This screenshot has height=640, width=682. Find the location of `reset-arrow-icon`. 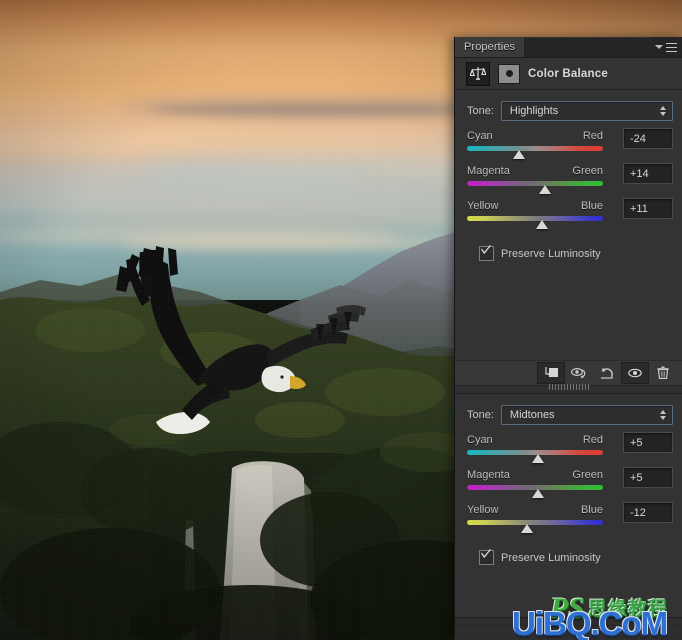

reset-arrow-icon is located at coordinates (607, 373).